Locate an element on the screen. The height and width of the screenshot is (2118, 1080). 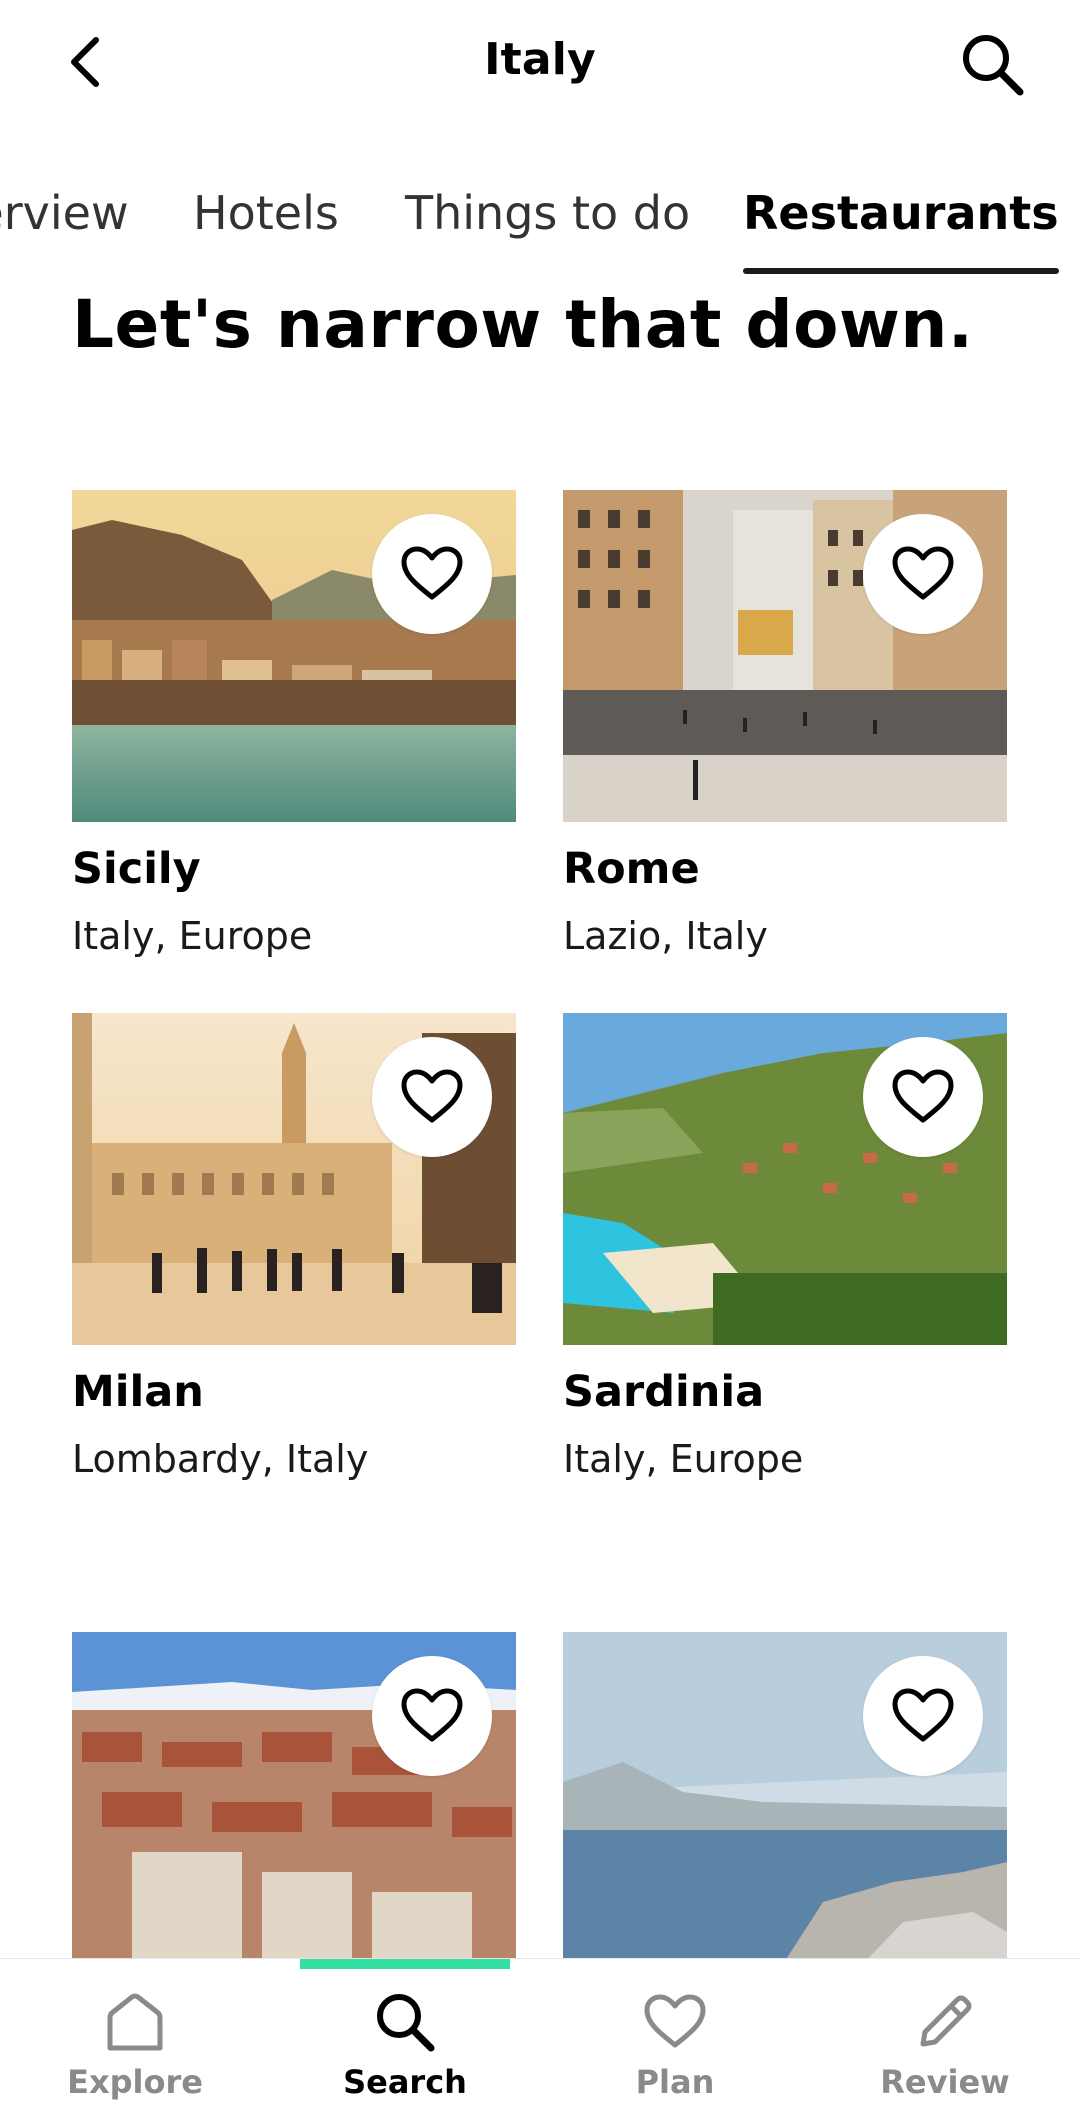
destination-card-sicily: Sicily Italy, Europe is located at coordinates (294, 724).